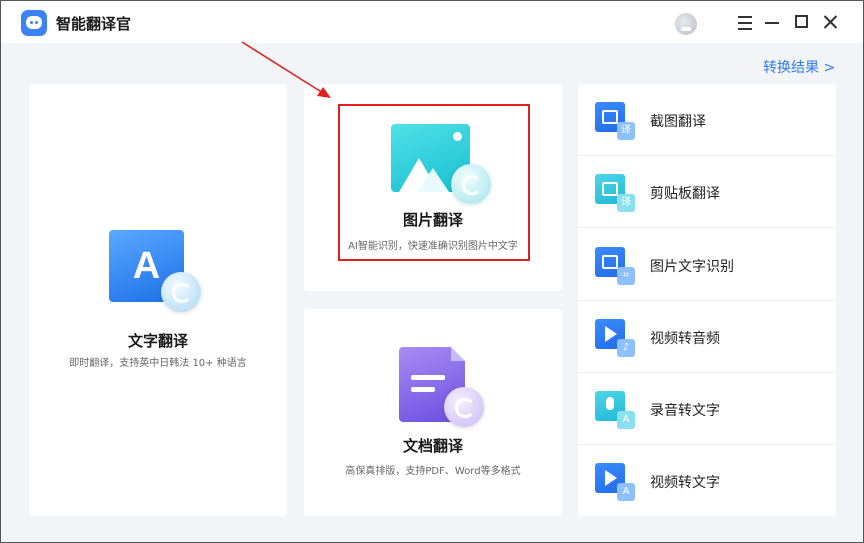  What do you see at coordinates (745, 23) in the screenshot?
I see `menu-button` at bounding box center [745, 23].